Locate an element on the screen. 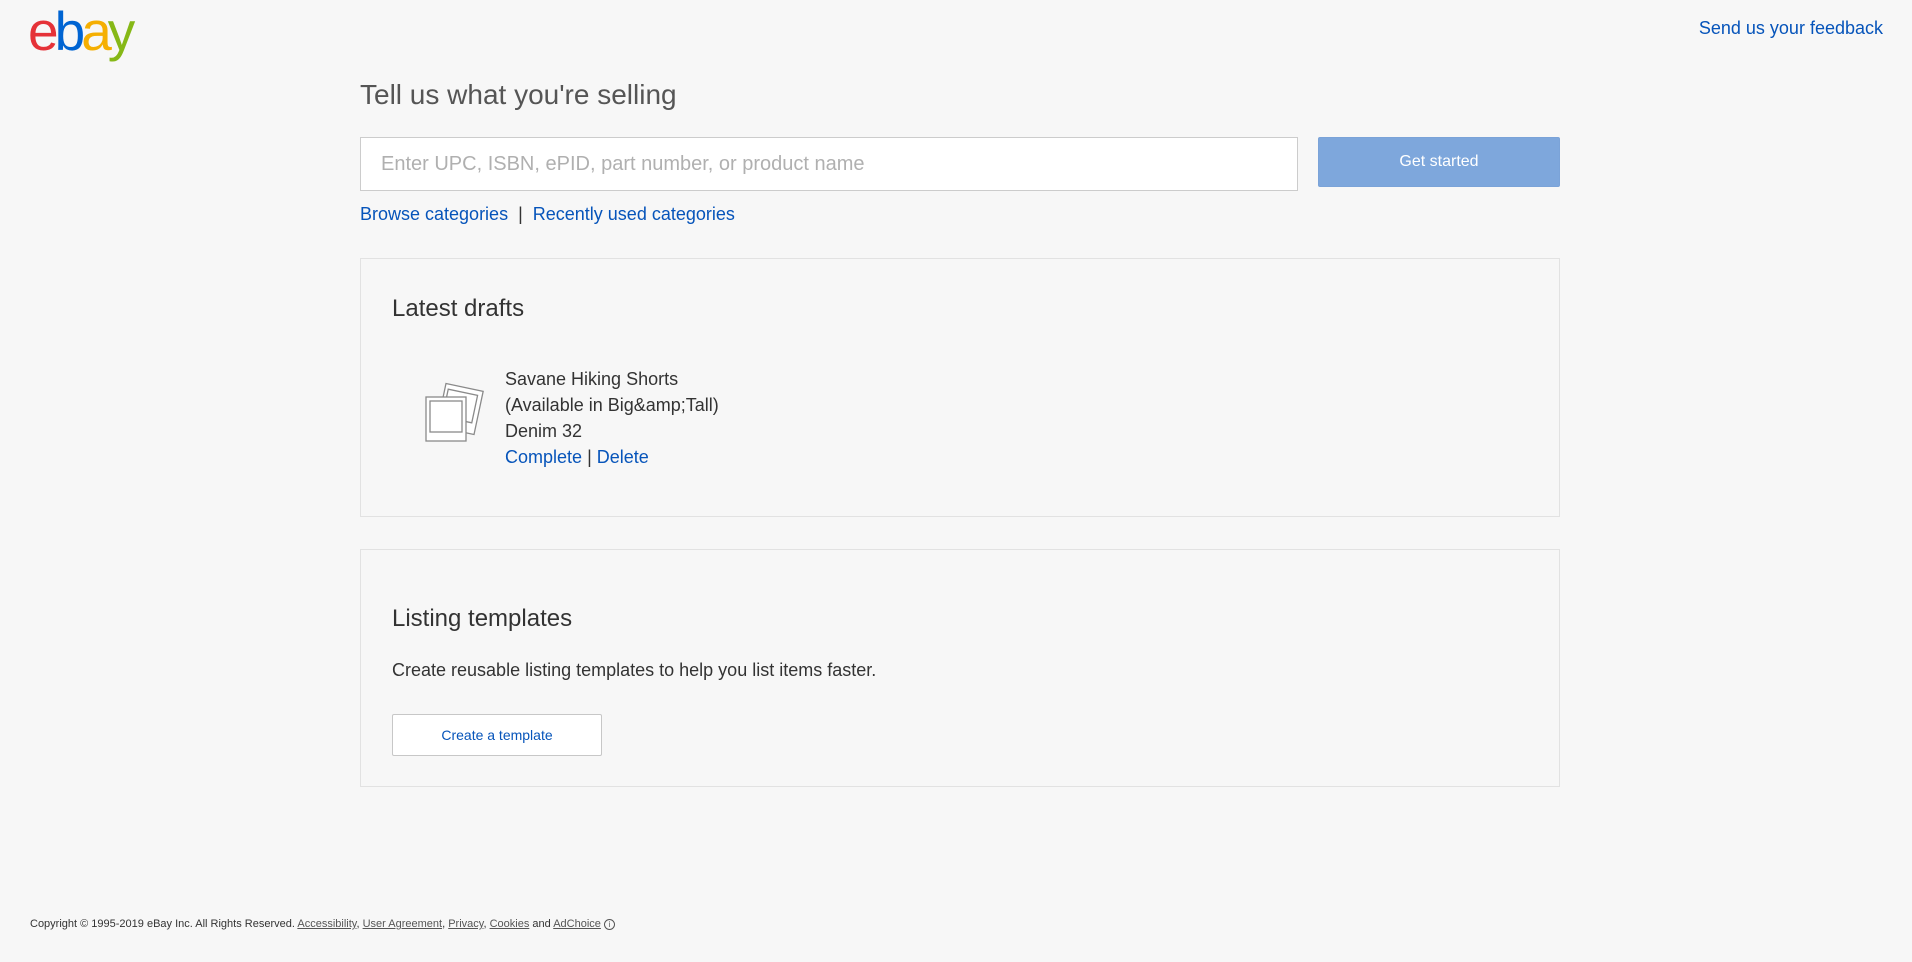 Image resolution: width=1912 pixels, height=962 pixels. page-title: Tell us what you're selling is located at coordinates (518, 94).